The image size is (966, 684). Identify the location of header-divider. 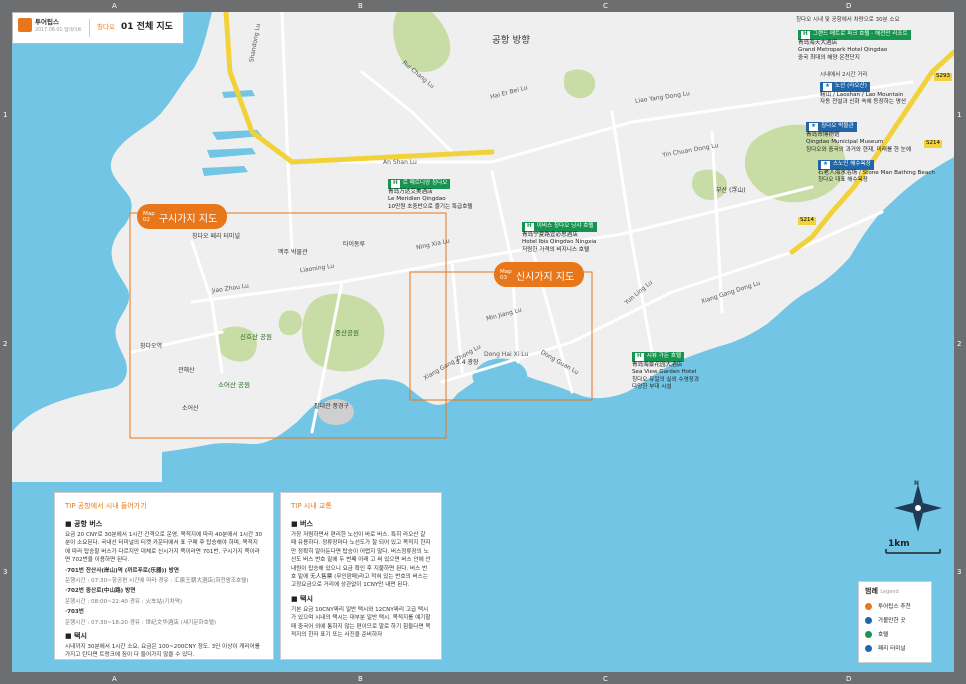
(89, 28).